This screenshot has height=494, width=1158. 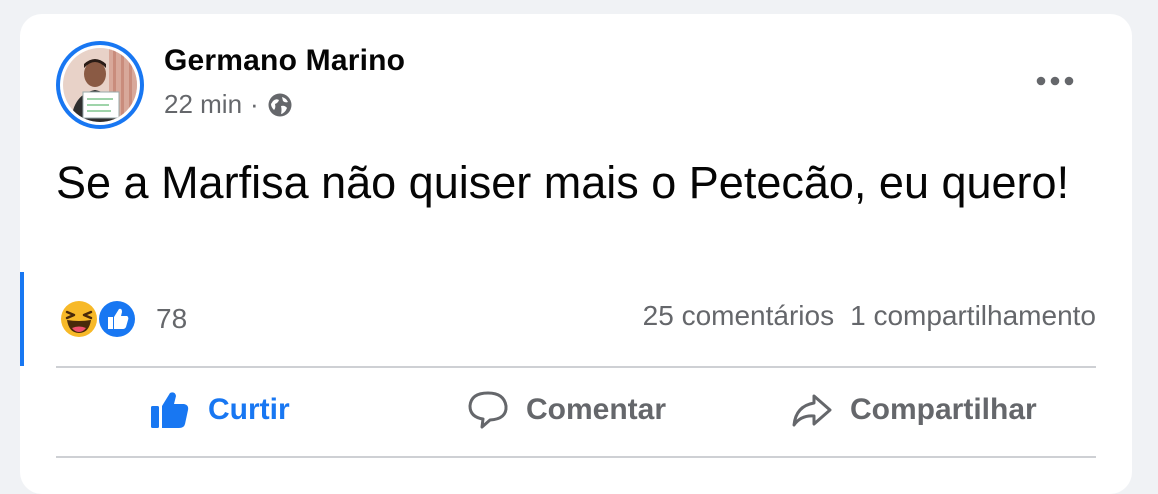 I want to click on avatar, so click(x=100, y=85).